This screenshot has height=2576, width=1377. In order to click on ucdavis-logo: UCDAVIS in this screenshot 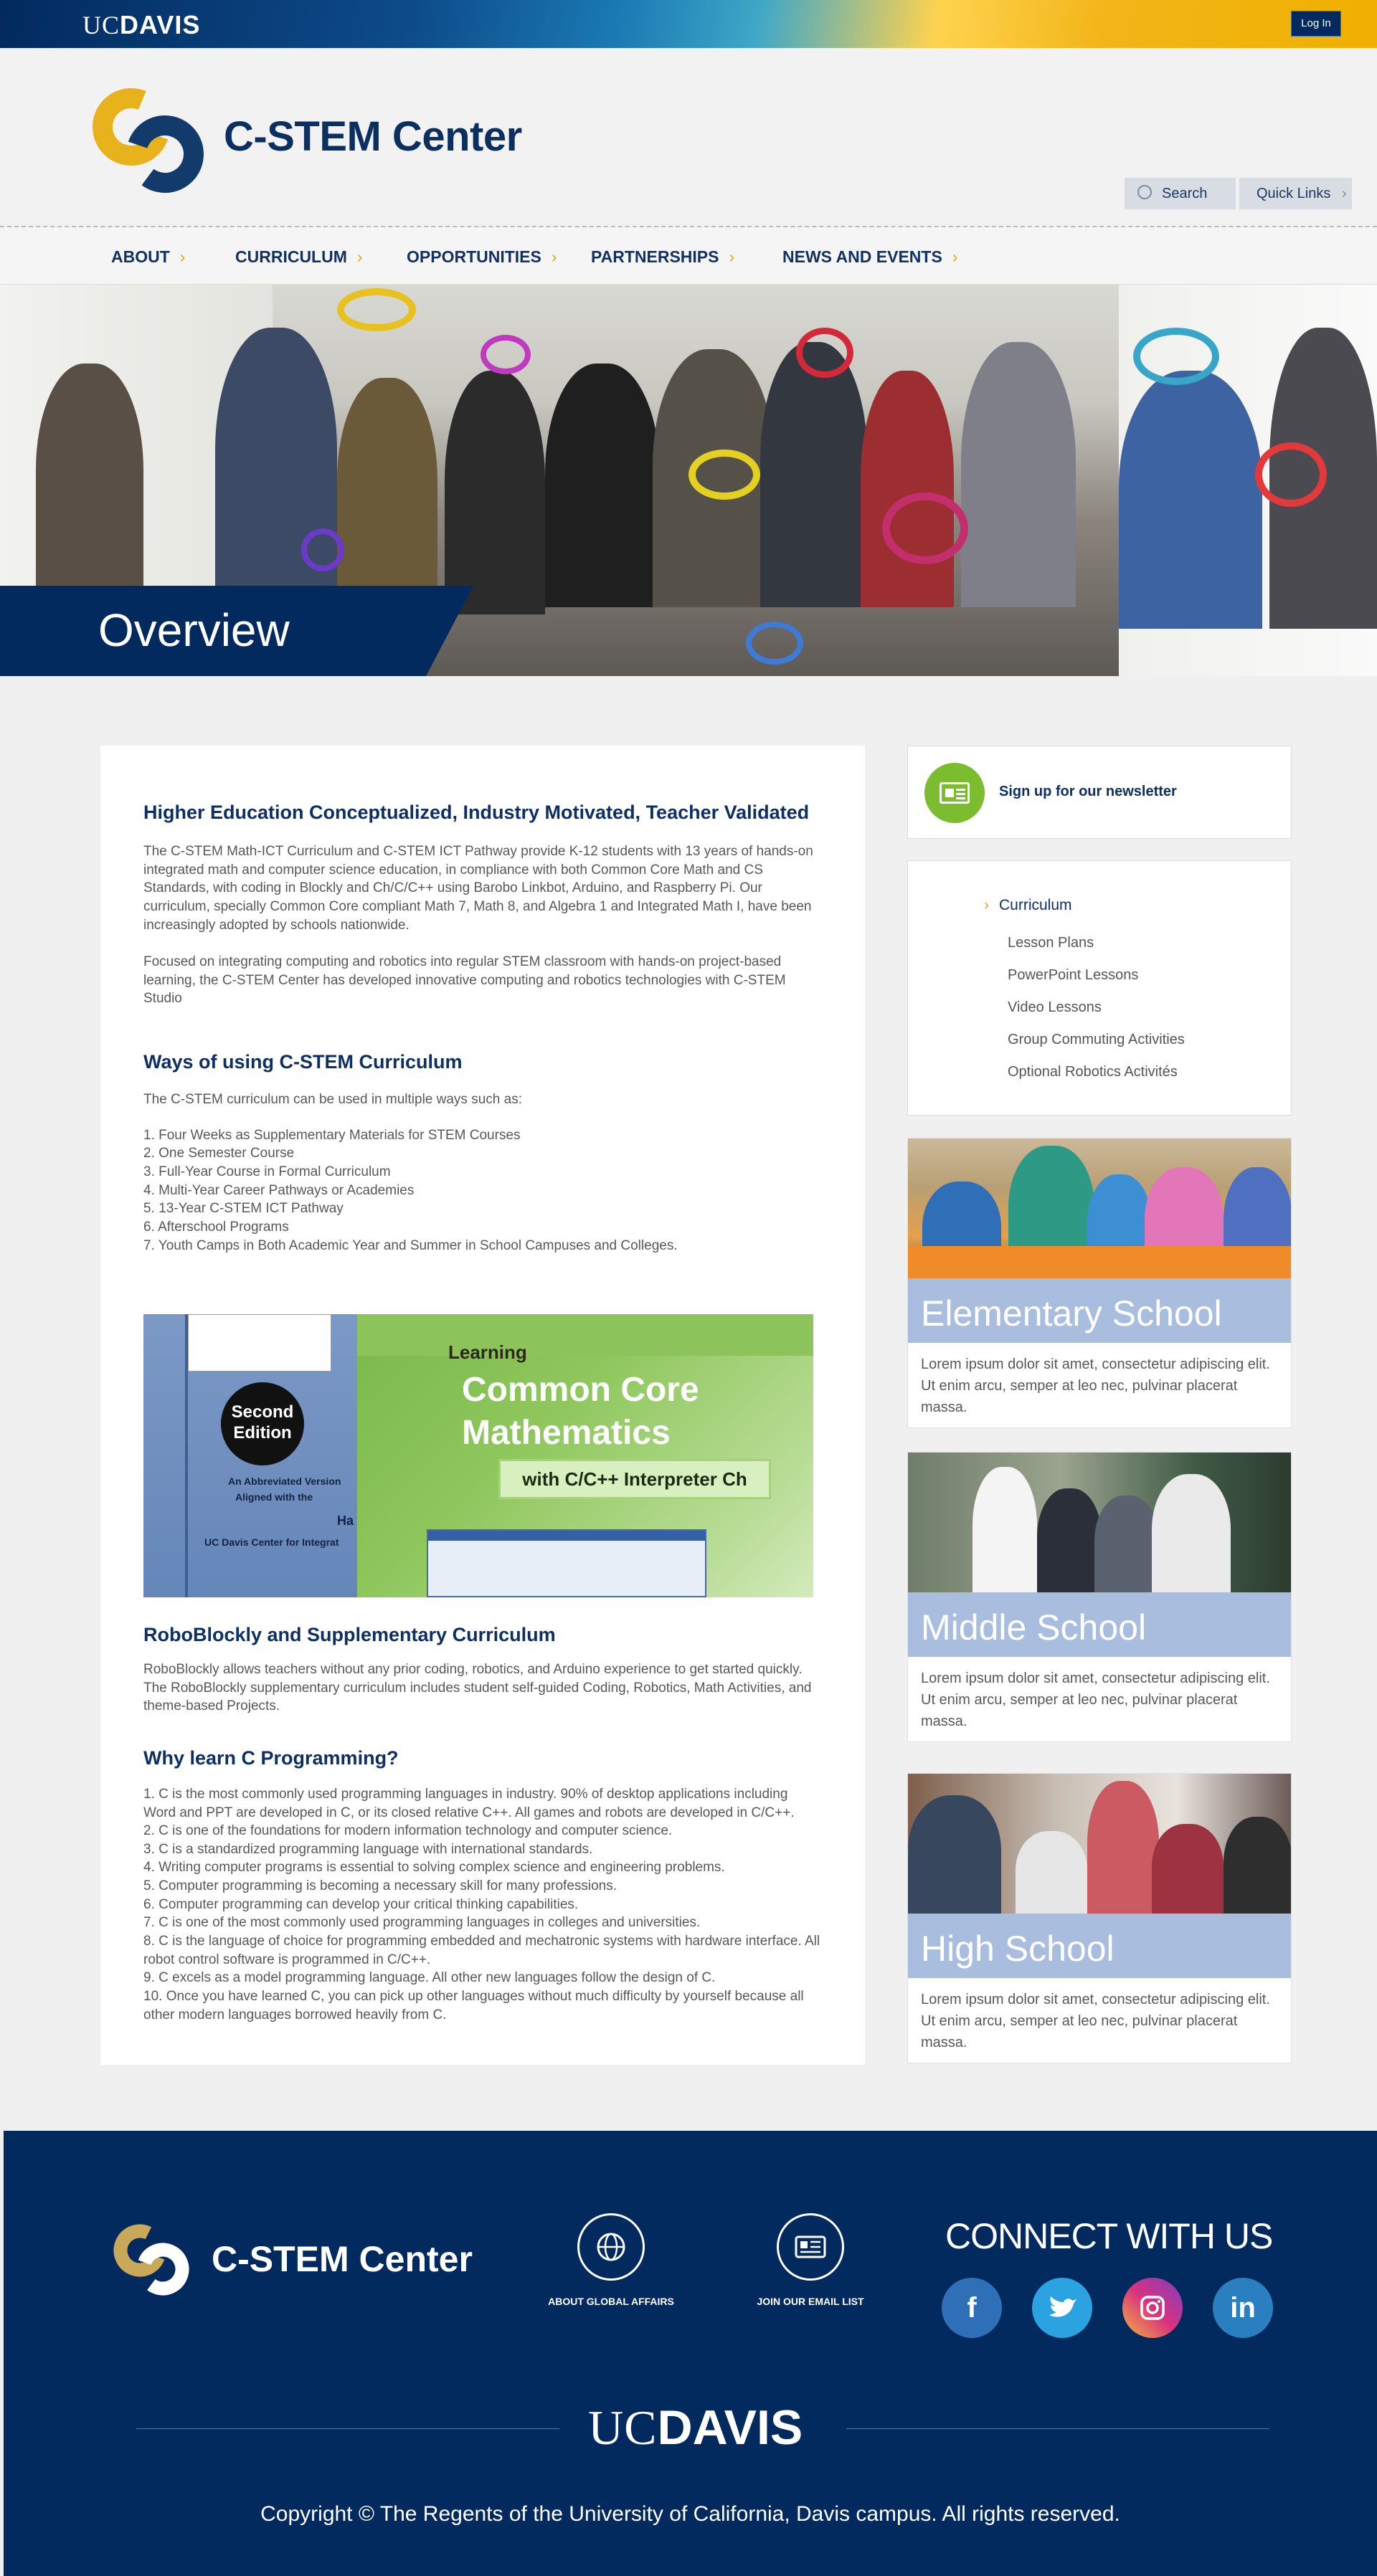, I will do `click(141, 25)`.